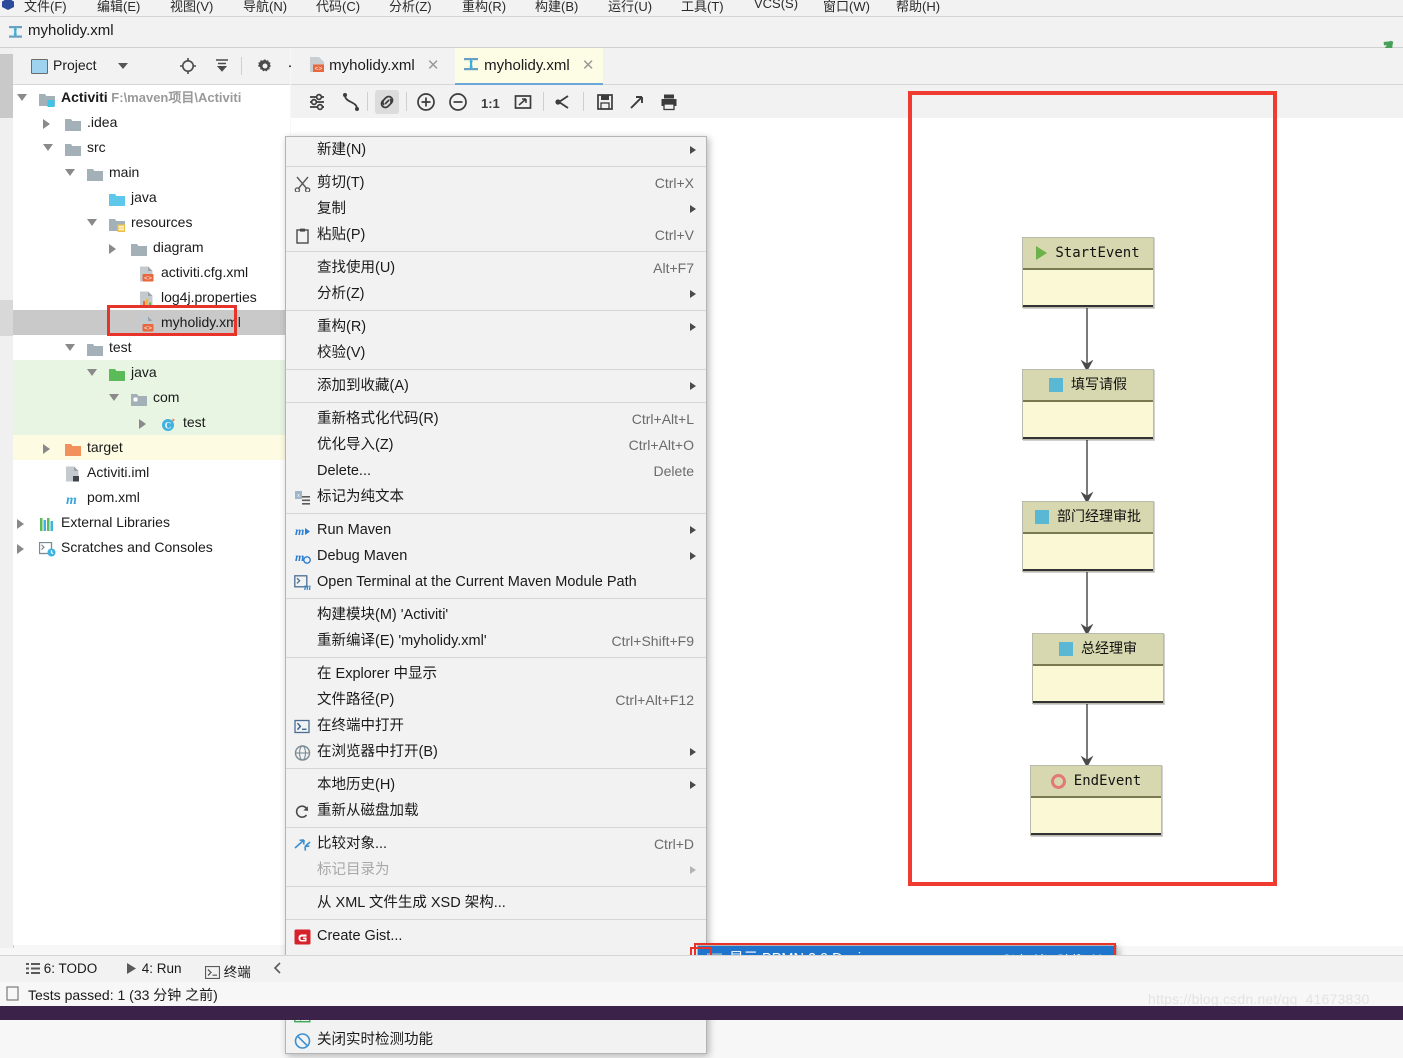 Image resolution: width=1403 pixels, height=1058 pixels. What do you see at coordinates (496, 556) in the screenshot?
I see `context-menu-item-debugmaven: m Debug Maven` at bounding box center [496, 556].